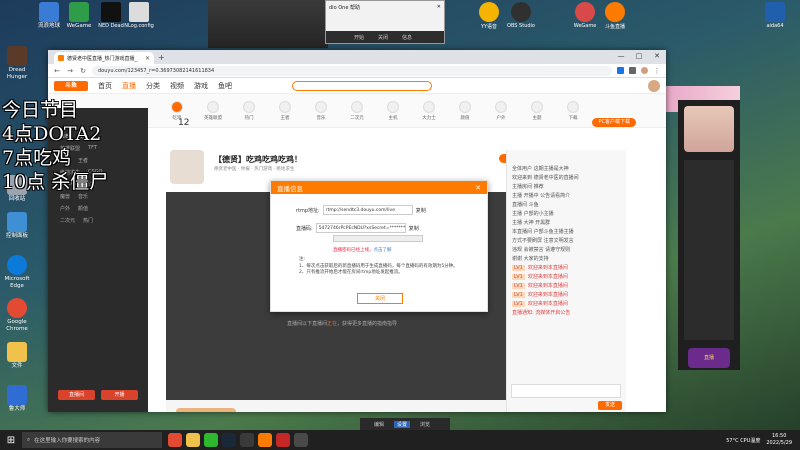 This screenshot has width=800, height=450. What do you see at coordinates (17, 395) in the screenshot?
I see `app-icon` at bounding box center [17, 395].